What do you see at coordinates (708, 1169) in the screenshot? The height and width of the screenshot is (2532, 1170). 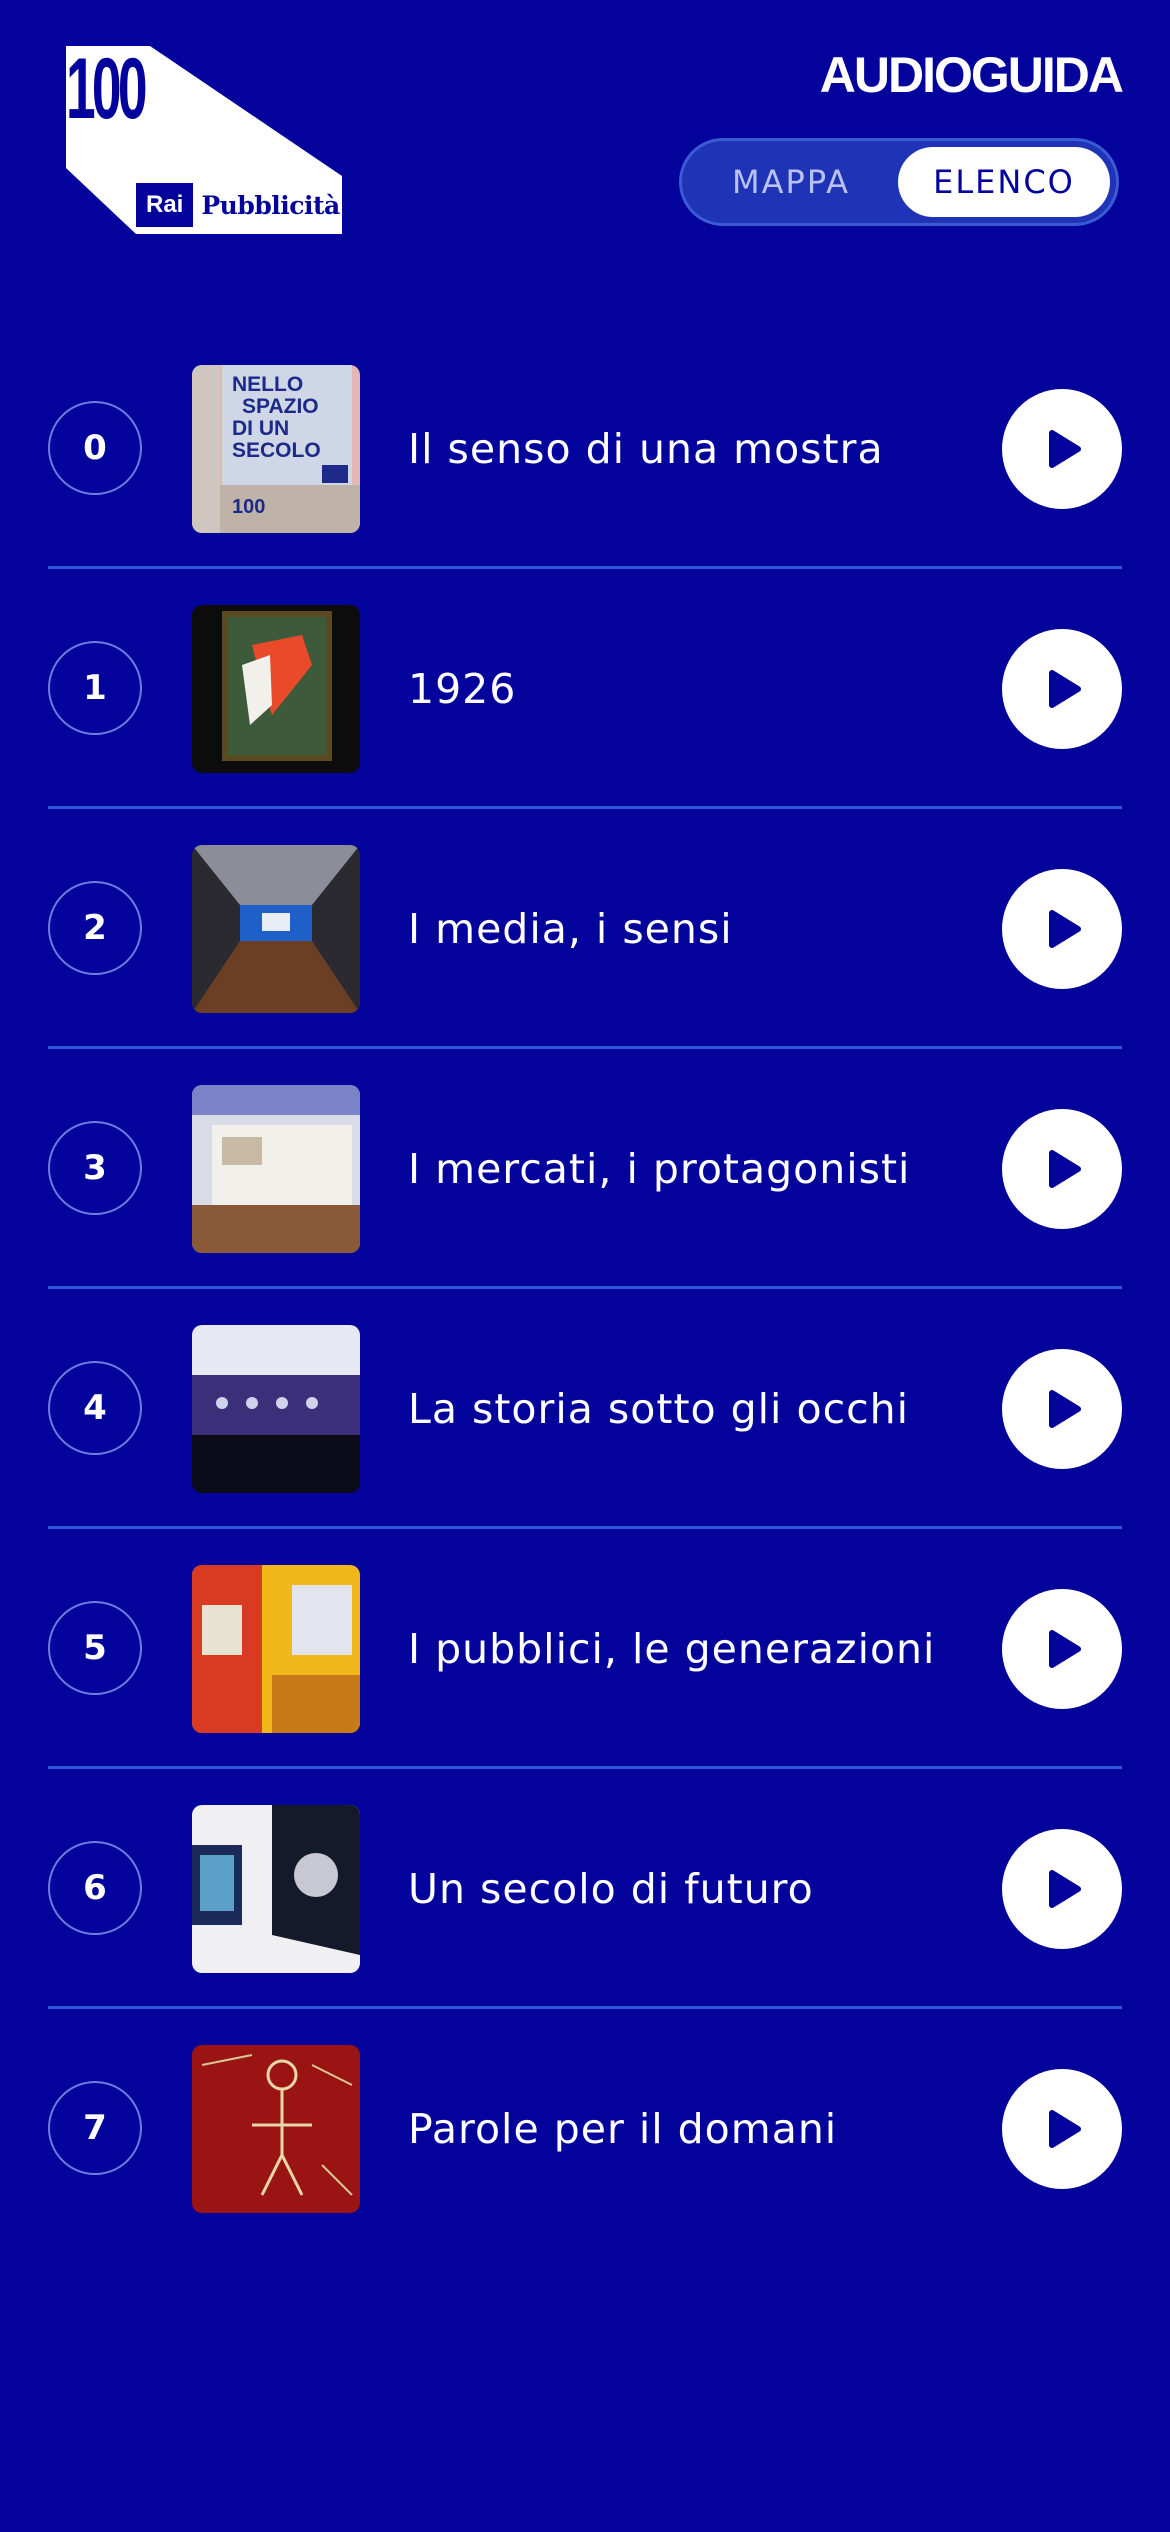 I see `stop-title: I mercati, i protagonisti` at bounding box center [708, 1169].